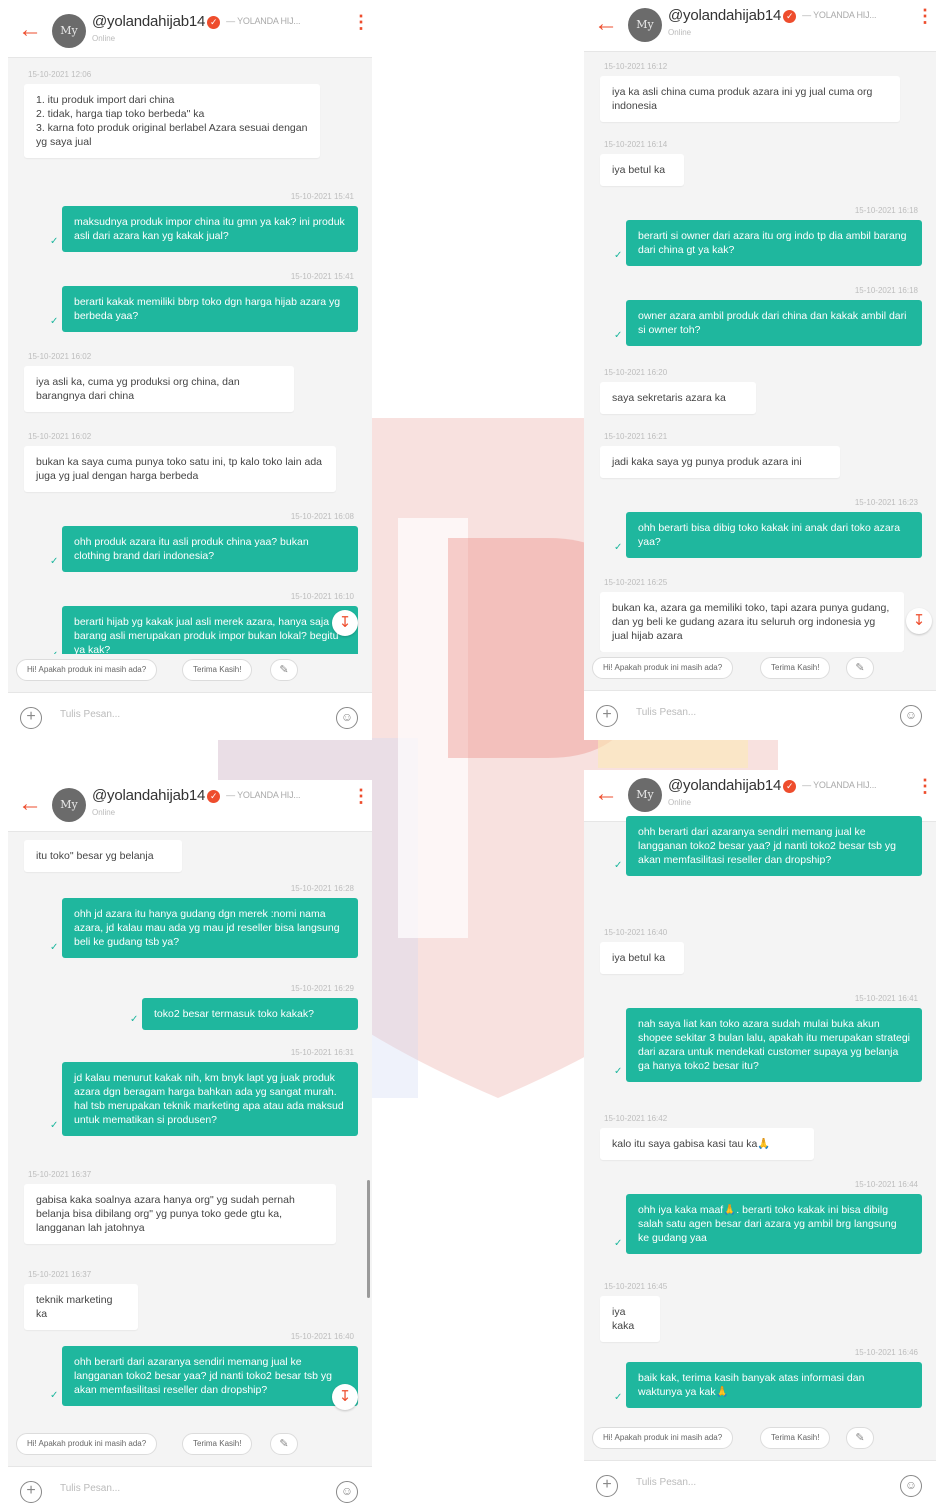 The height and width of the screenshot is (1505, 936). I want to click on message-timestamp: 15-10-2021 16:21, so click(636, 436).